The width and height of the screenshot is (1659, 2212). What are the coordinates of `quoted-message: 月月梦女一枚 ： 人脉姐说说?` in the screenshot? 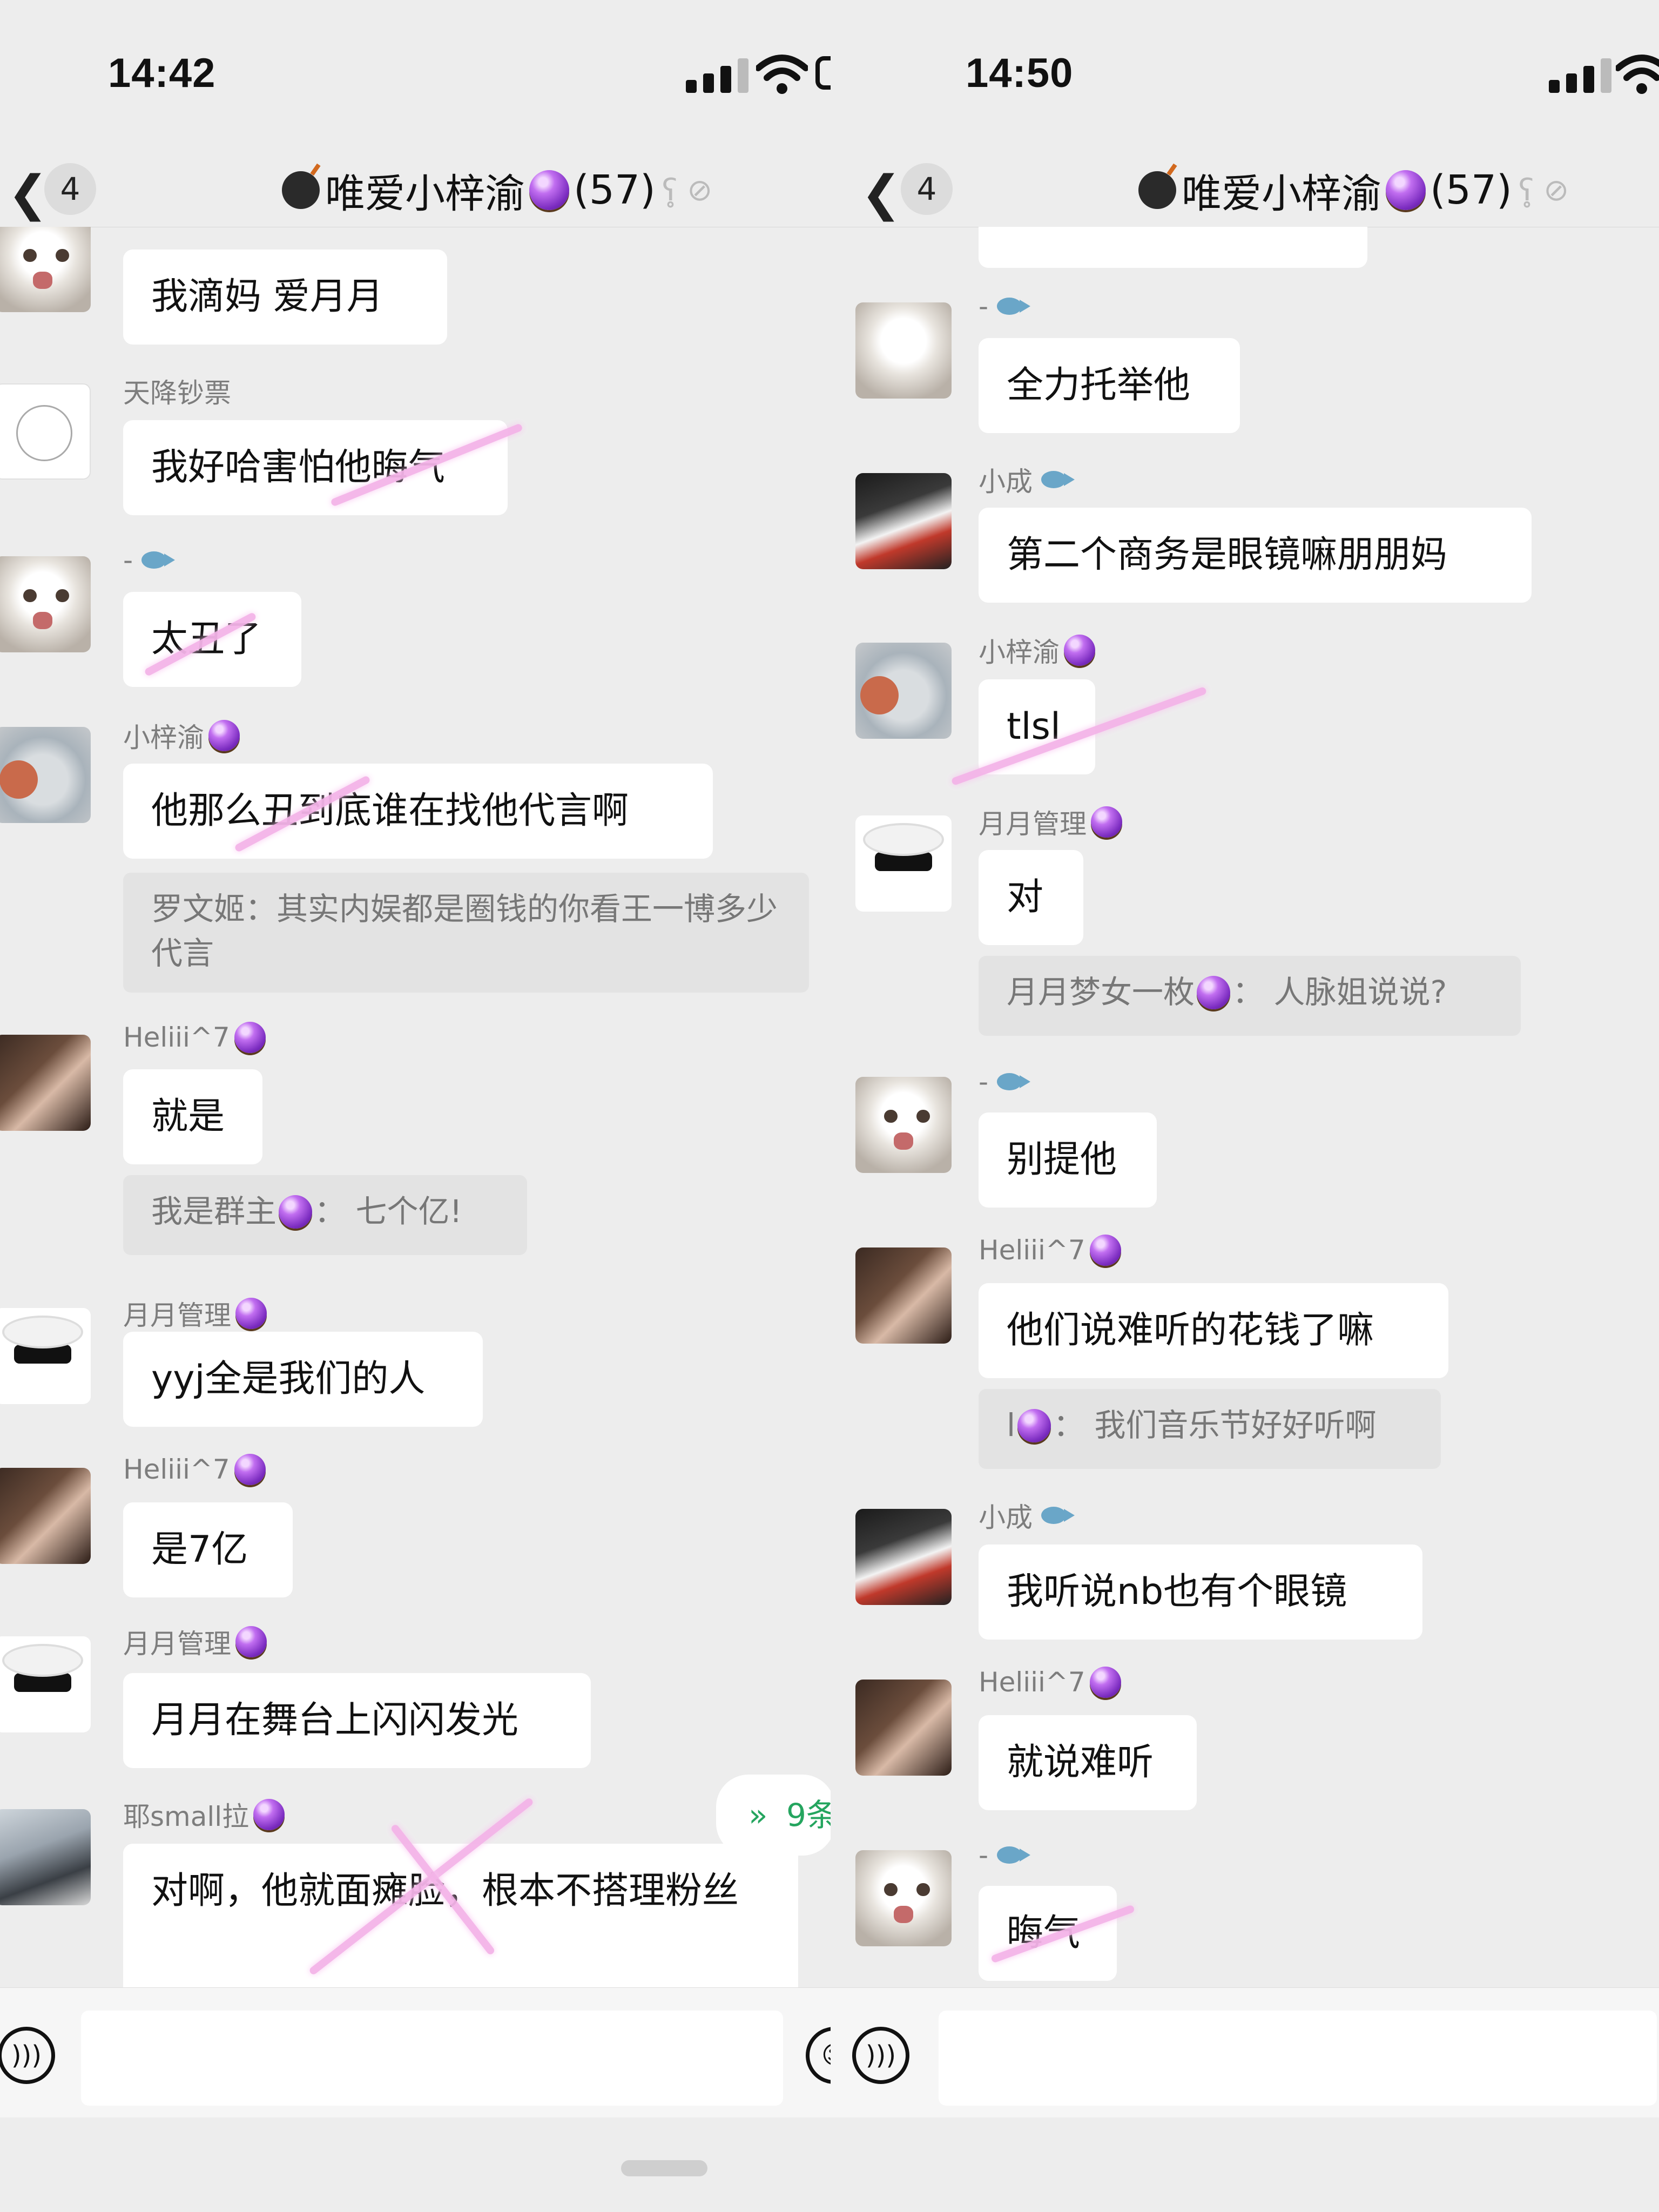 It's located at (1250, 996).